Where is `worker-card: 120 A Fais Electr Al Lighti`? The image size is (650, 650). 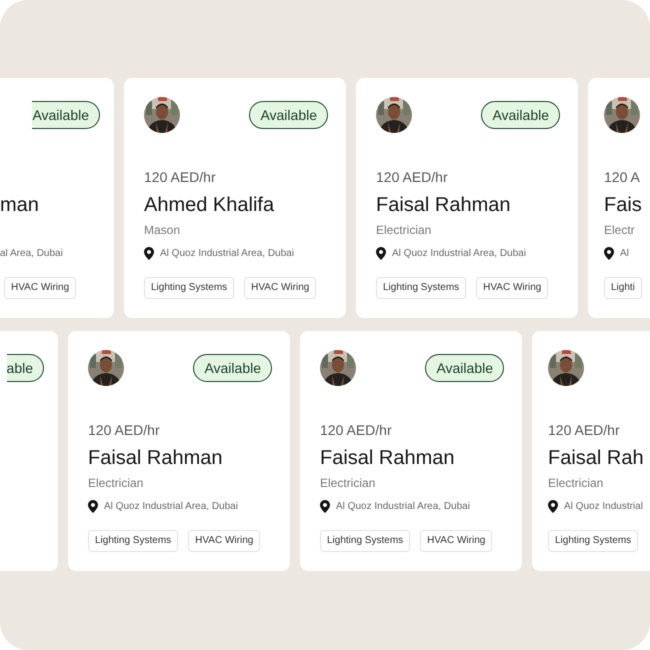
worker-card: 120 A Fais Electr Al Lighti is located at coordinates (619, 198).